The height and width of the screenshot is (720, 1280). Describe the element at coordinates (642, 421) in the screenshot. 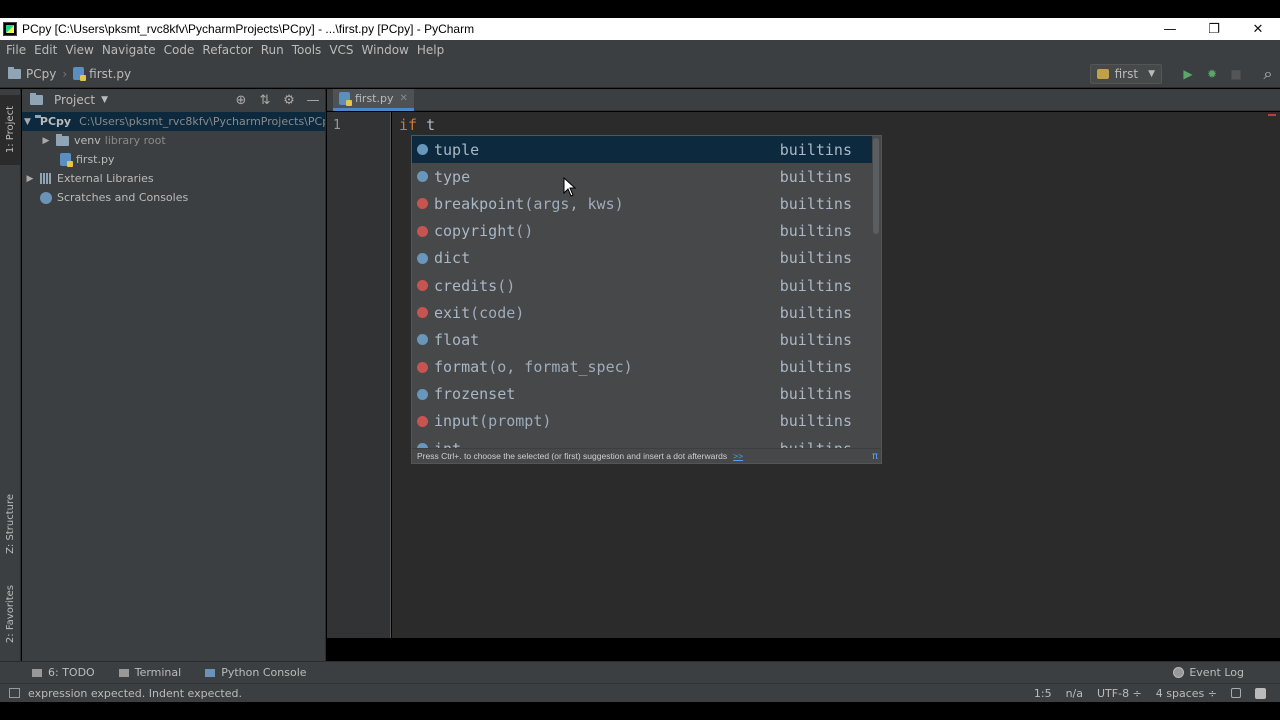

I see `completion-item-input: input (prompt) builtins` at that location.